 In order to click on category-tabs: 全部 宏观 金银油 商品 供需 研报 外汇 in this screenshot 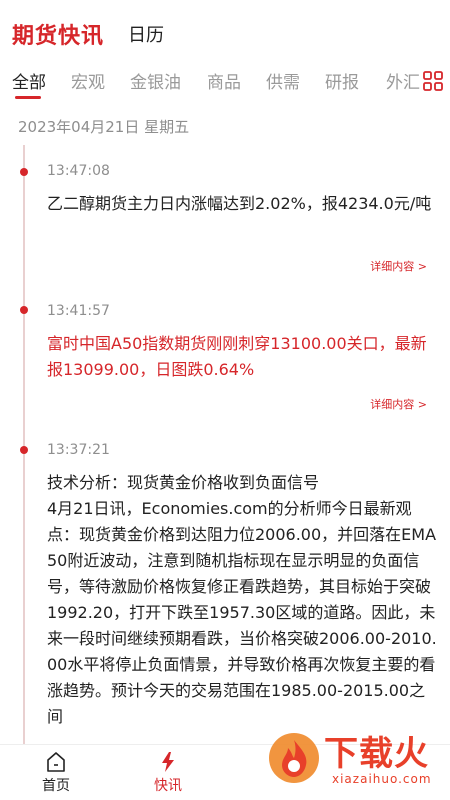, I will do `click(225, 82)`.